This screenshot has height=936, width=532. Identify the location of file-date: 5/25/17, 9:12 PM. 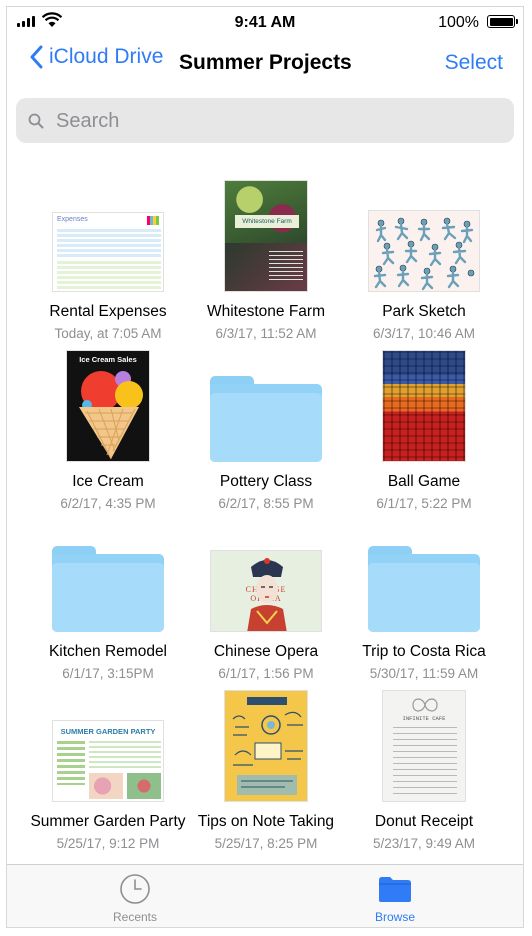
(108, 843).